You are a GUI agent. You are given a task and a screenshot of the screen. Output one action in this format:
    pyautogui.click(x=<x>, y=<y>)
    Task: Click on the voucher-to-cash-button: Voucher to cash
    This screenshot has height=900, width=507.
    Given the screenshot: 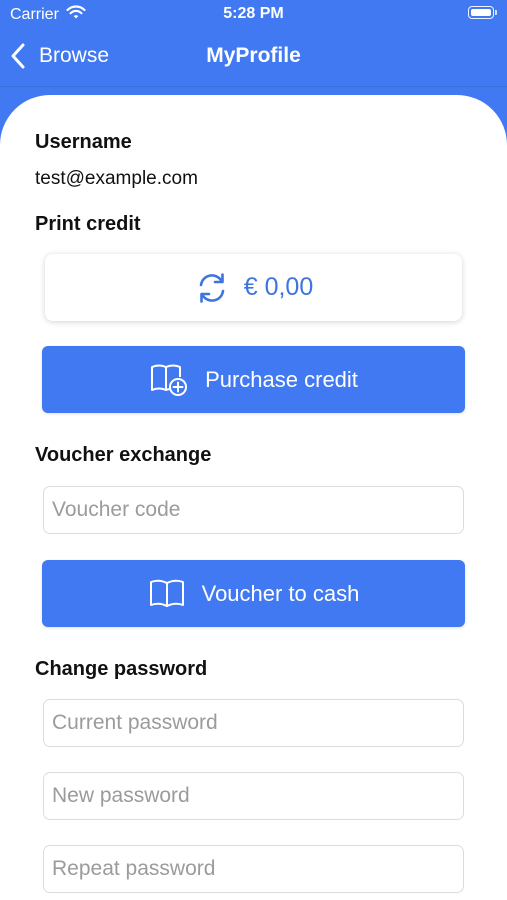 What is the action you would take?
    pyautogui.click(x=253, y=593)
    